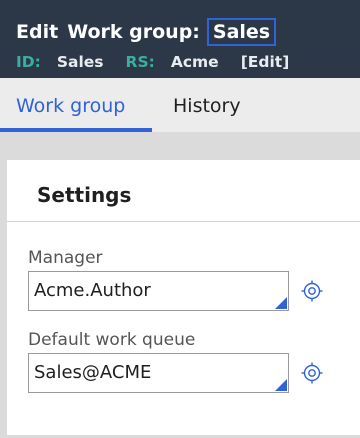 The height and width of the screenshot is (438, 360). What do you see at coordinates (65, 258) in the screenshot?
I see `manager-label: Manager` at bounding box center [65, 258].